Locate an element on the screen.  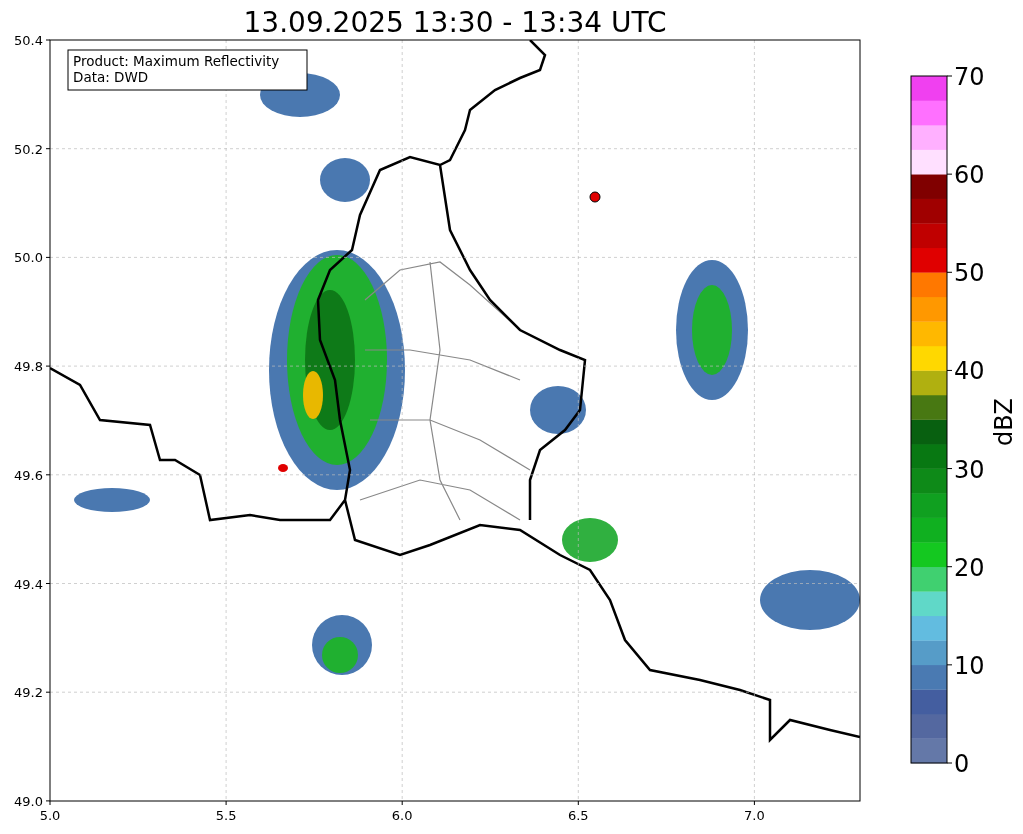
x-tick-label: 5.0 is located at coordinates (50, 815).